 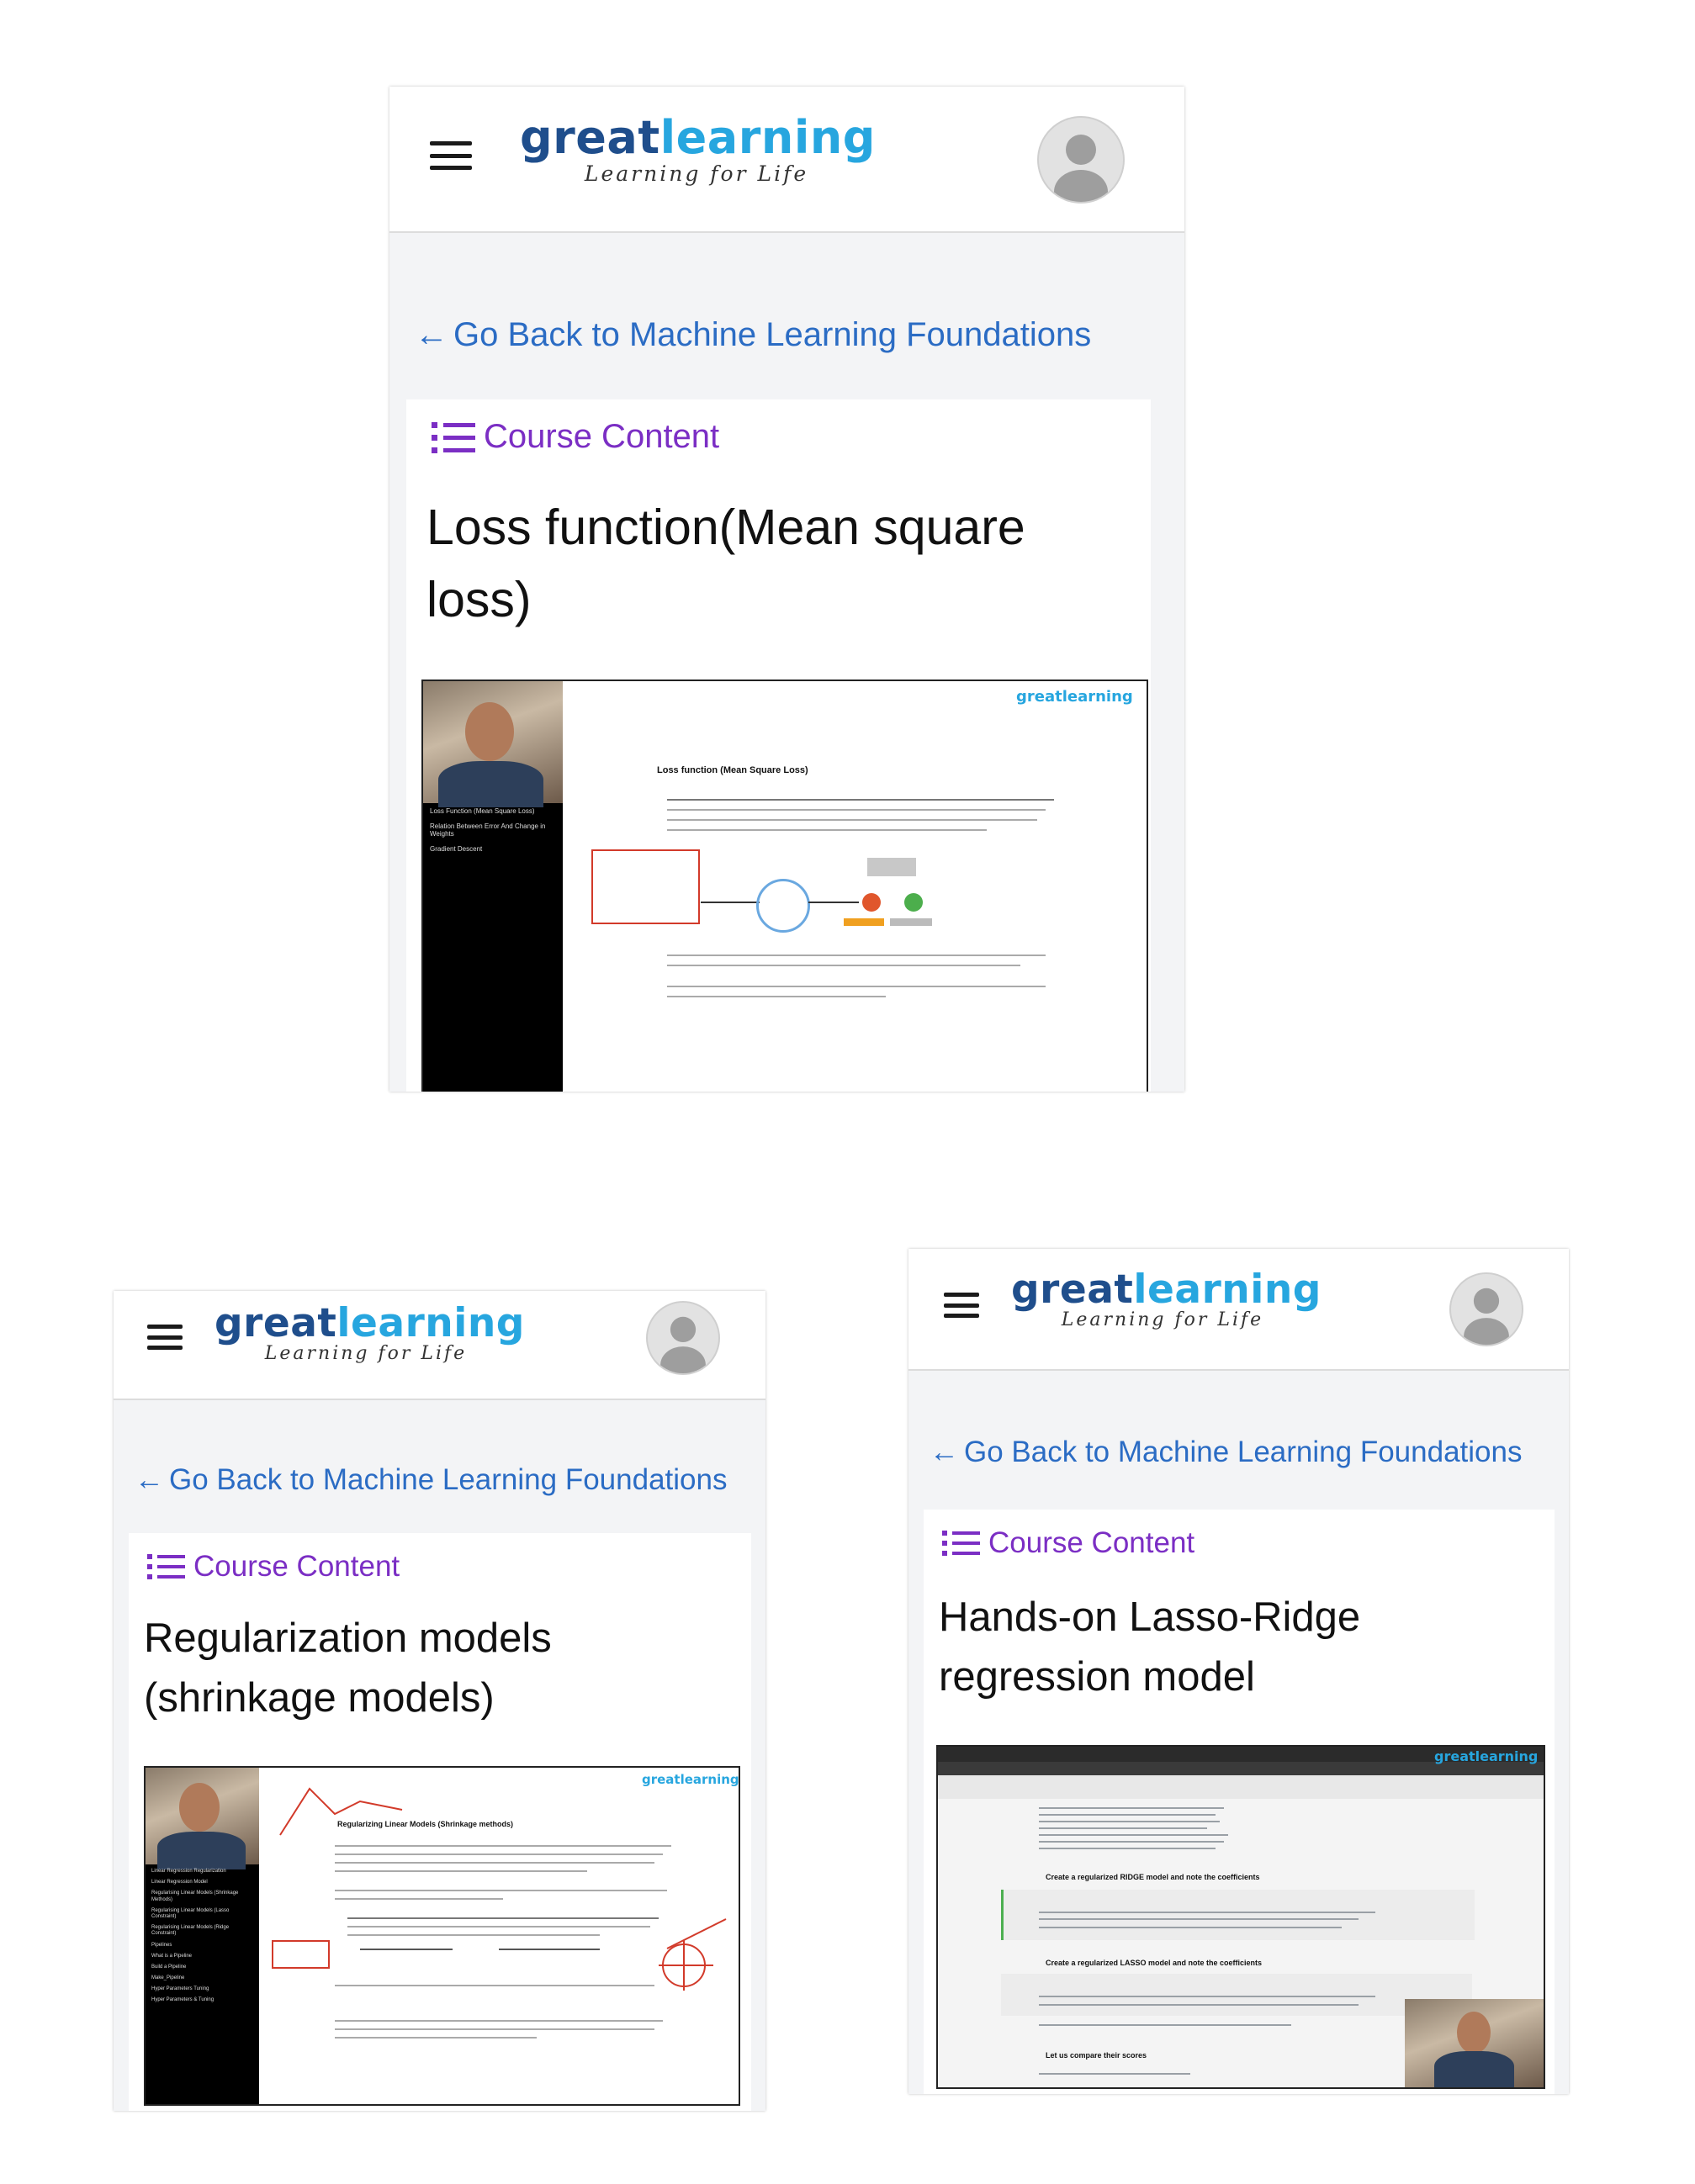 I want to click on playlist-item: Pipelines, so click(x=202, y=1946).